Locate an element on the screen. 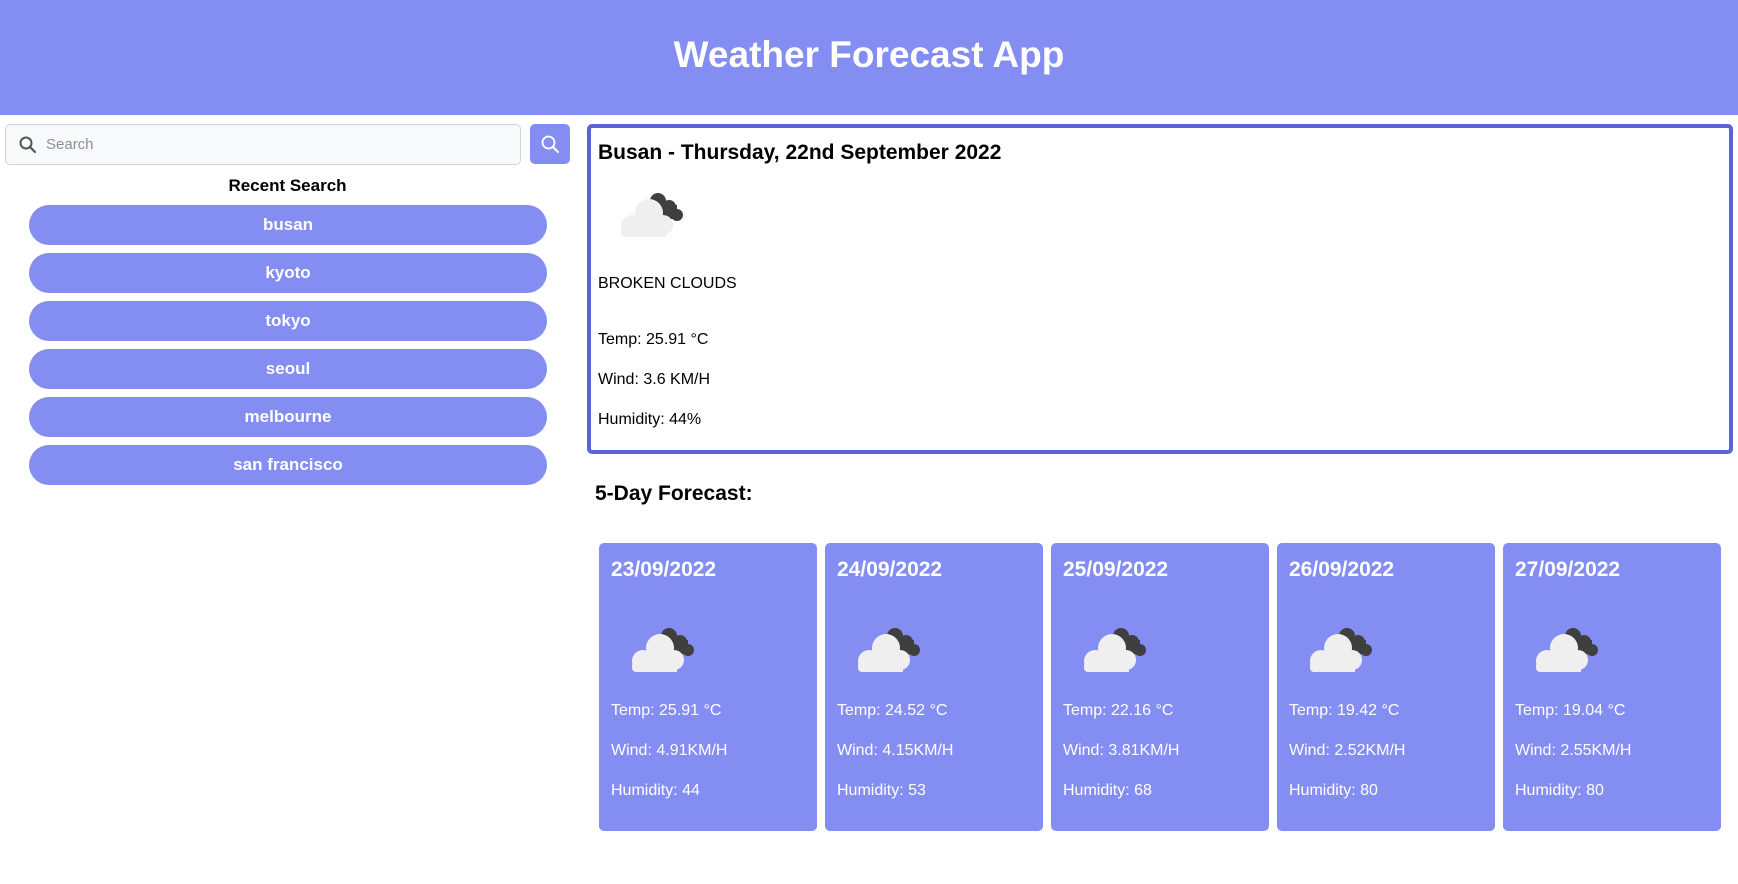 The width and height of the screenshot is (1738, 884). recent-search-item: busan is located at coordinates (288, 225).